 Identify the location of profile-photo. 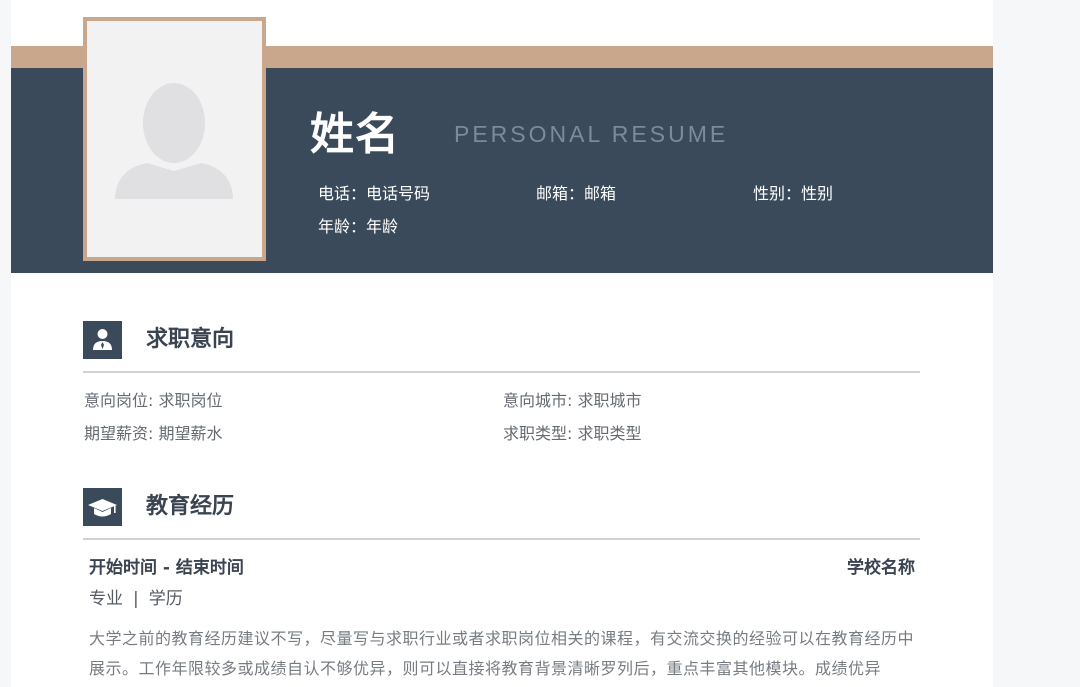
(174, 139).